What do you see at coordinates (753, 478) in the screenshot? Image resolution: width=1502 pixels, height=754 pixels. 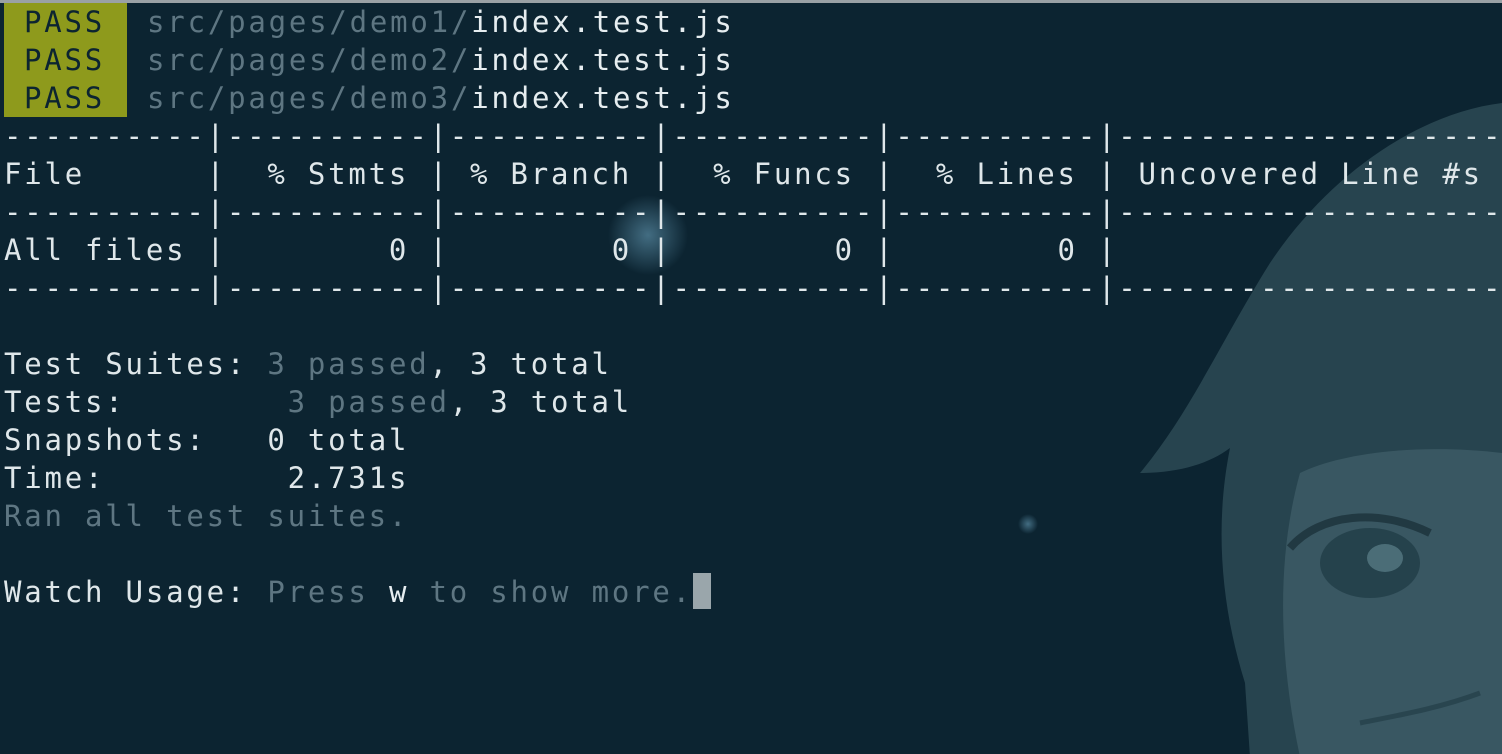 I see `summary-time: Time: 2.731s` at bounding box center [753, 478].